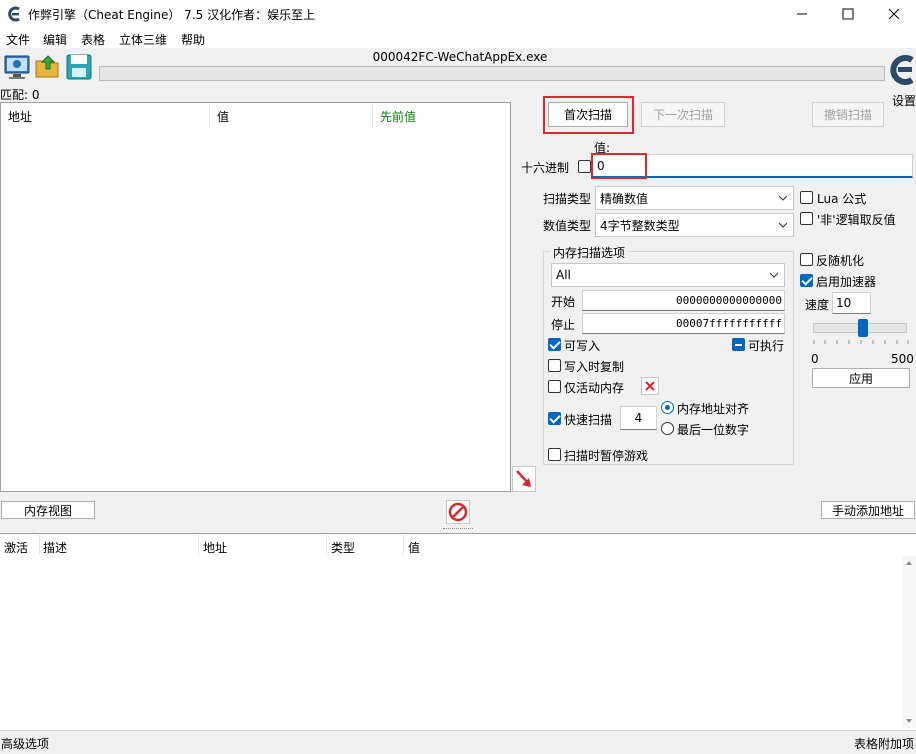  Describe the element at coordinates (683, 300) in the screenshot. I see `start-address-input: 0000000000000000` at that location.